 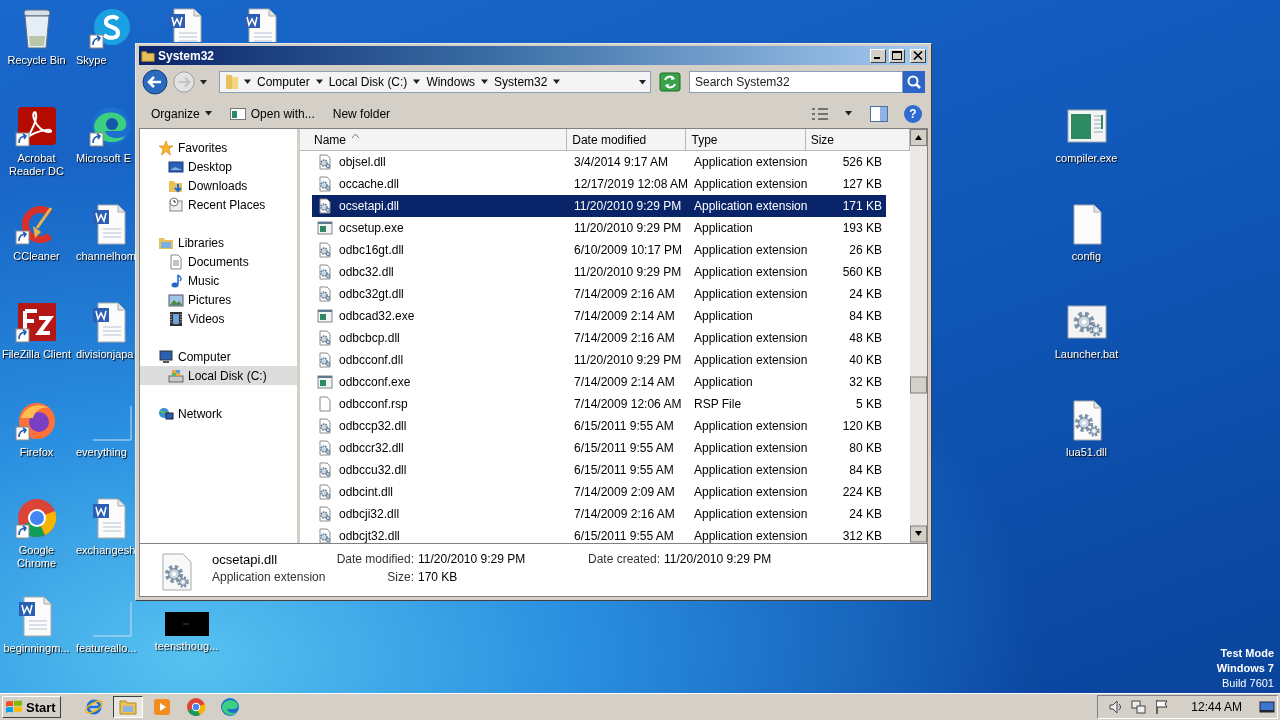 I want to click on refresh-button, so click(x=670, y=82).